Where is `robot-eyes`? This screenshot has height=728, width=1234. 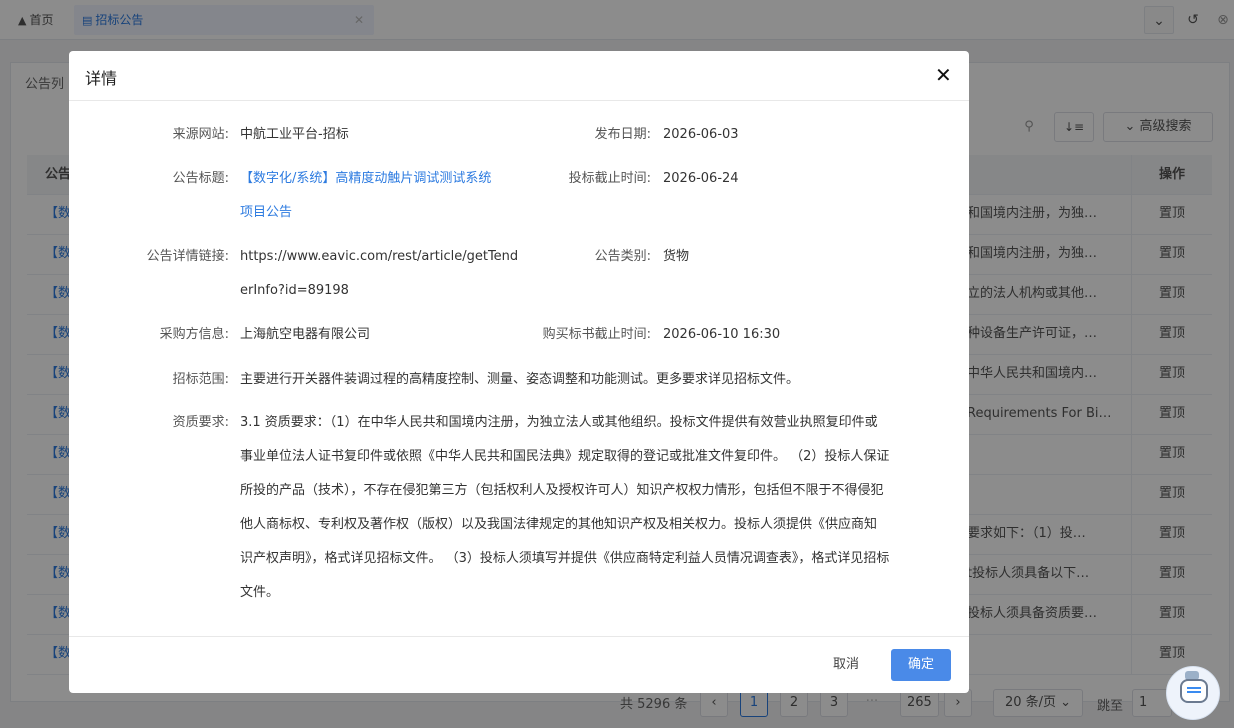 robot-eyes is located at coordinates (1194, 690).